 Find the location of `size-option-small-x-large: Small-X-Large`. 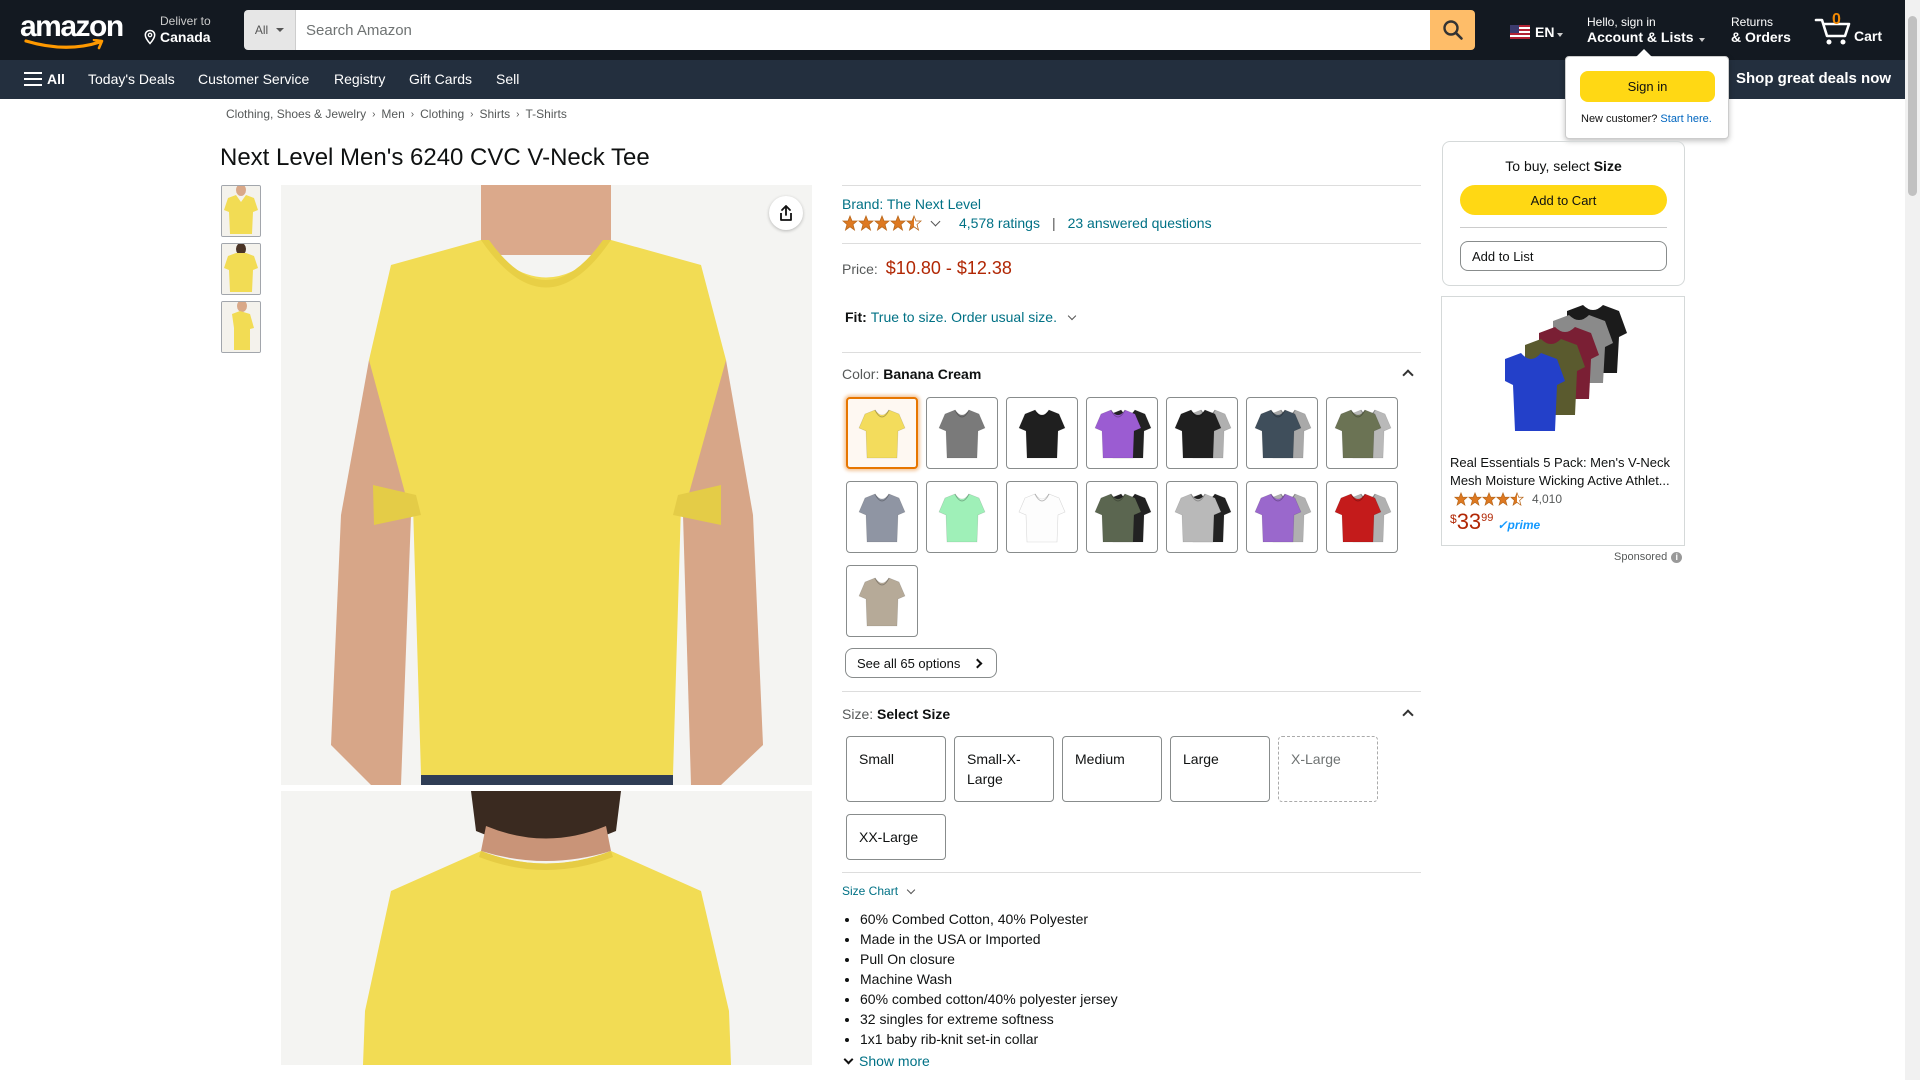

size-option-small-x-large: Small-X-Large is located at coordinates (1004, 769).